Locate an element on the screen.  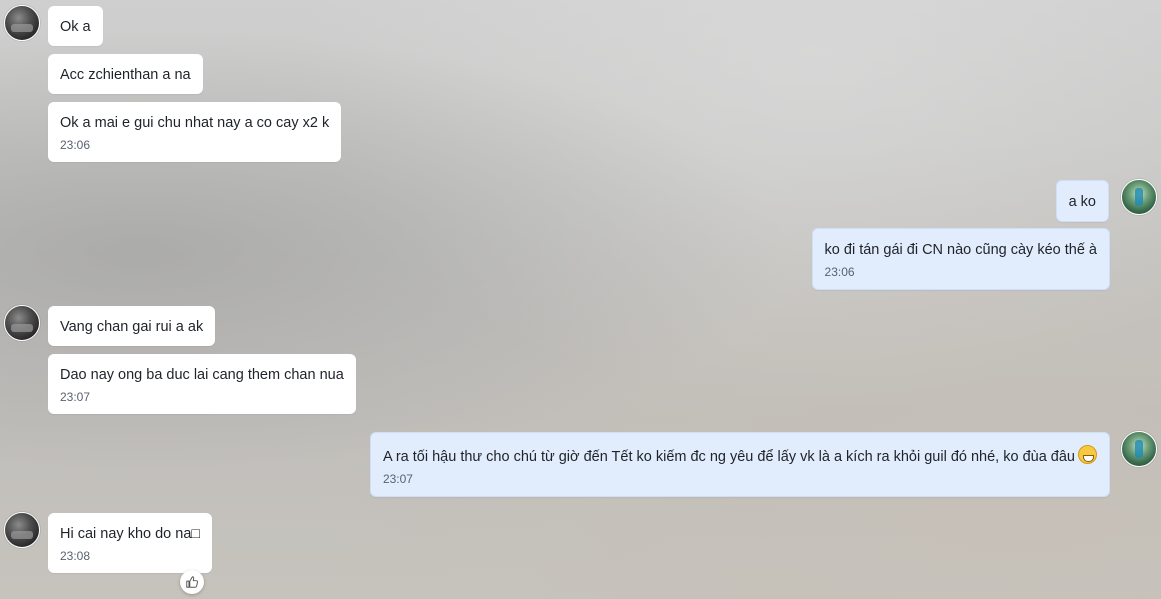
message-time: 23:08 is located at coordinates (75, 556).